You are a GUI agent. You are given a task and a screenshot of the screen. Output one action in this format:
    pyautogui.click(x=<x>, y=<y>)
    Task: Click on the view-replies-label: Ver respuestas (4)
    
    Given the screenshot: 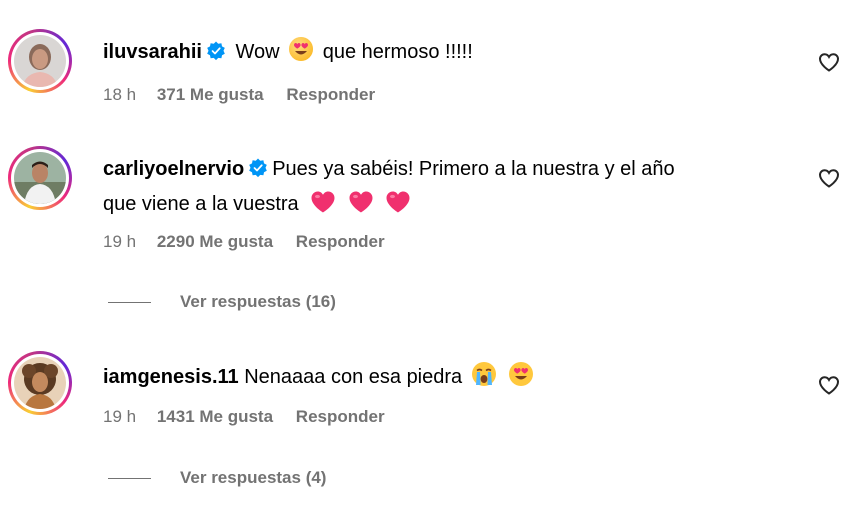 What is the action you would take?
    pyautogui.click(x=253, y=478)
    